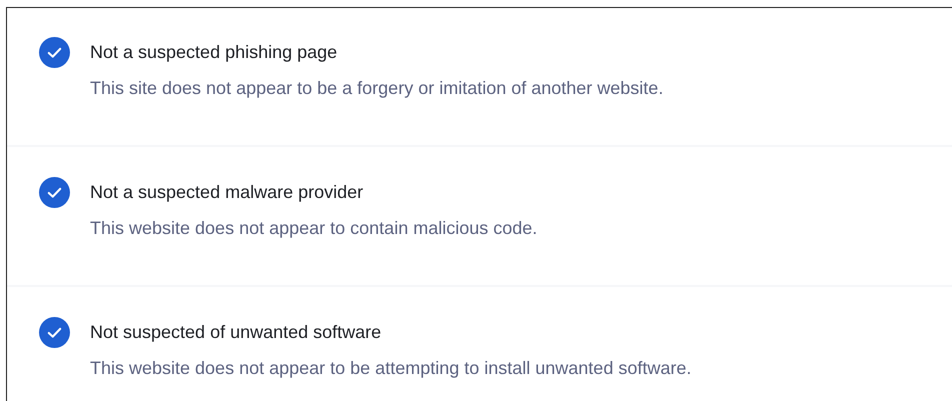 The height and width of the screenshot is (401, 952). I want to click on check-description: This website does not appear to be attempting to install unwanted software., so click(391, 368).